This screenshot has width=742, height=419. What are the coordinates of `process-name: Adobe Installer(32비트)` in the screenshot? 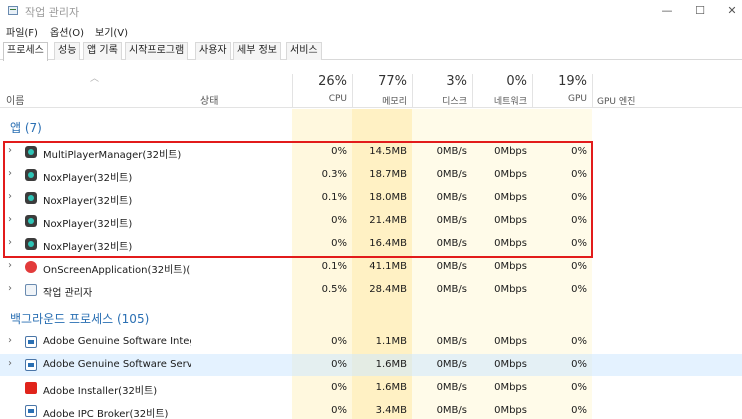 It's located at (100, 391).